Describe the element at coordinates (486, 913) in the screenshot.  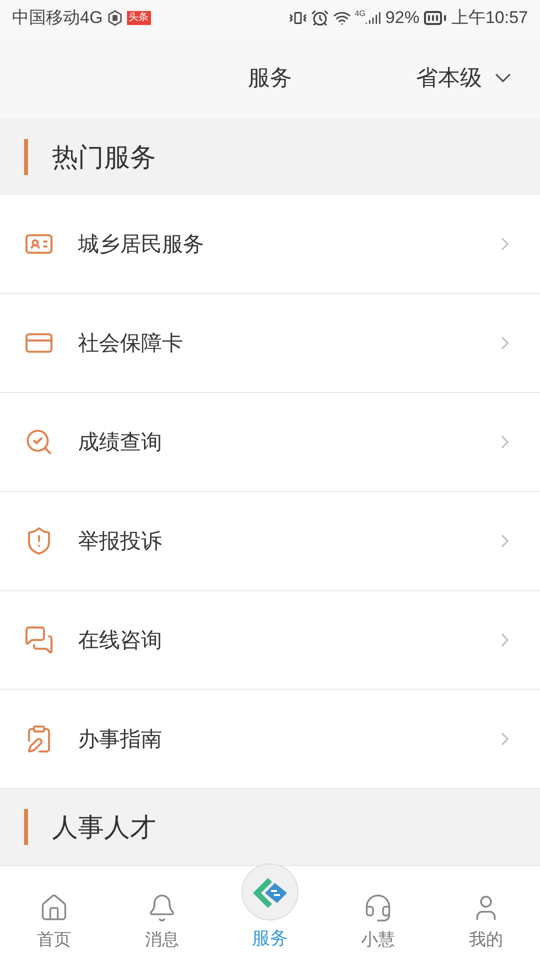
I see `nav-tab: 我的` at that location.